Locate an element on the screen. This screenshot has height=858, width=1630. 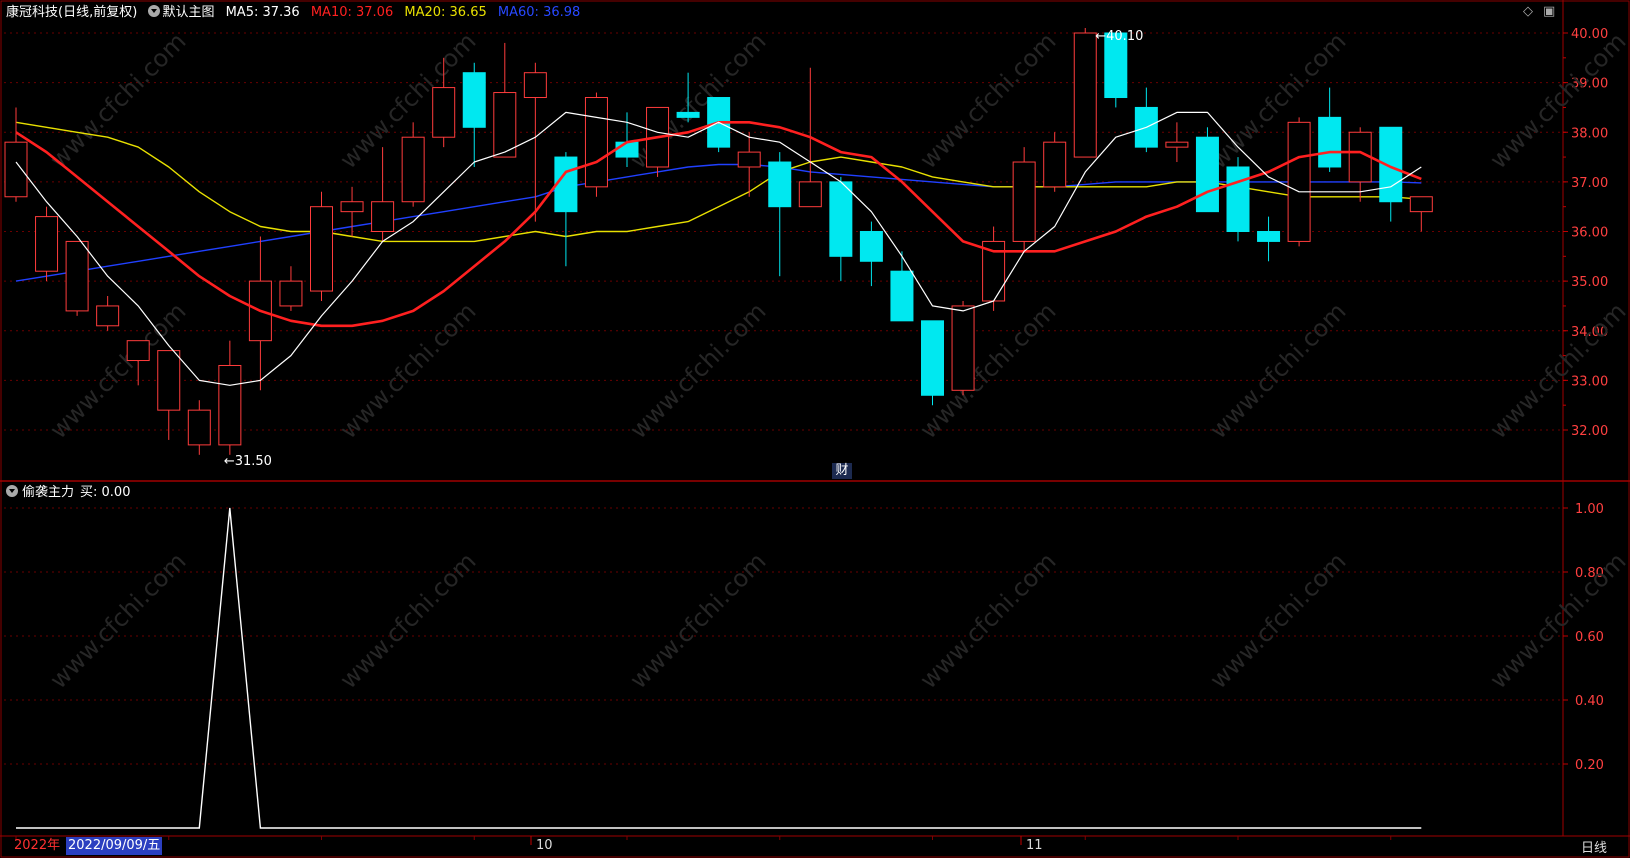
year-label: 2022年 is located at coordinates (37, 845).